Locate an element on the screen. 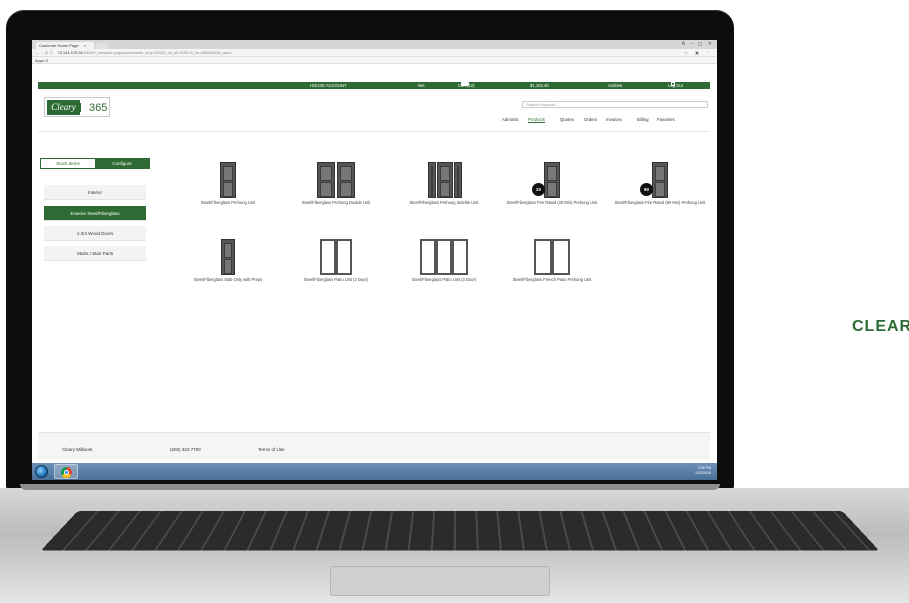  os-taskbar: 2:46 PM 1/25/2018 is located at coordinates (374, 471).